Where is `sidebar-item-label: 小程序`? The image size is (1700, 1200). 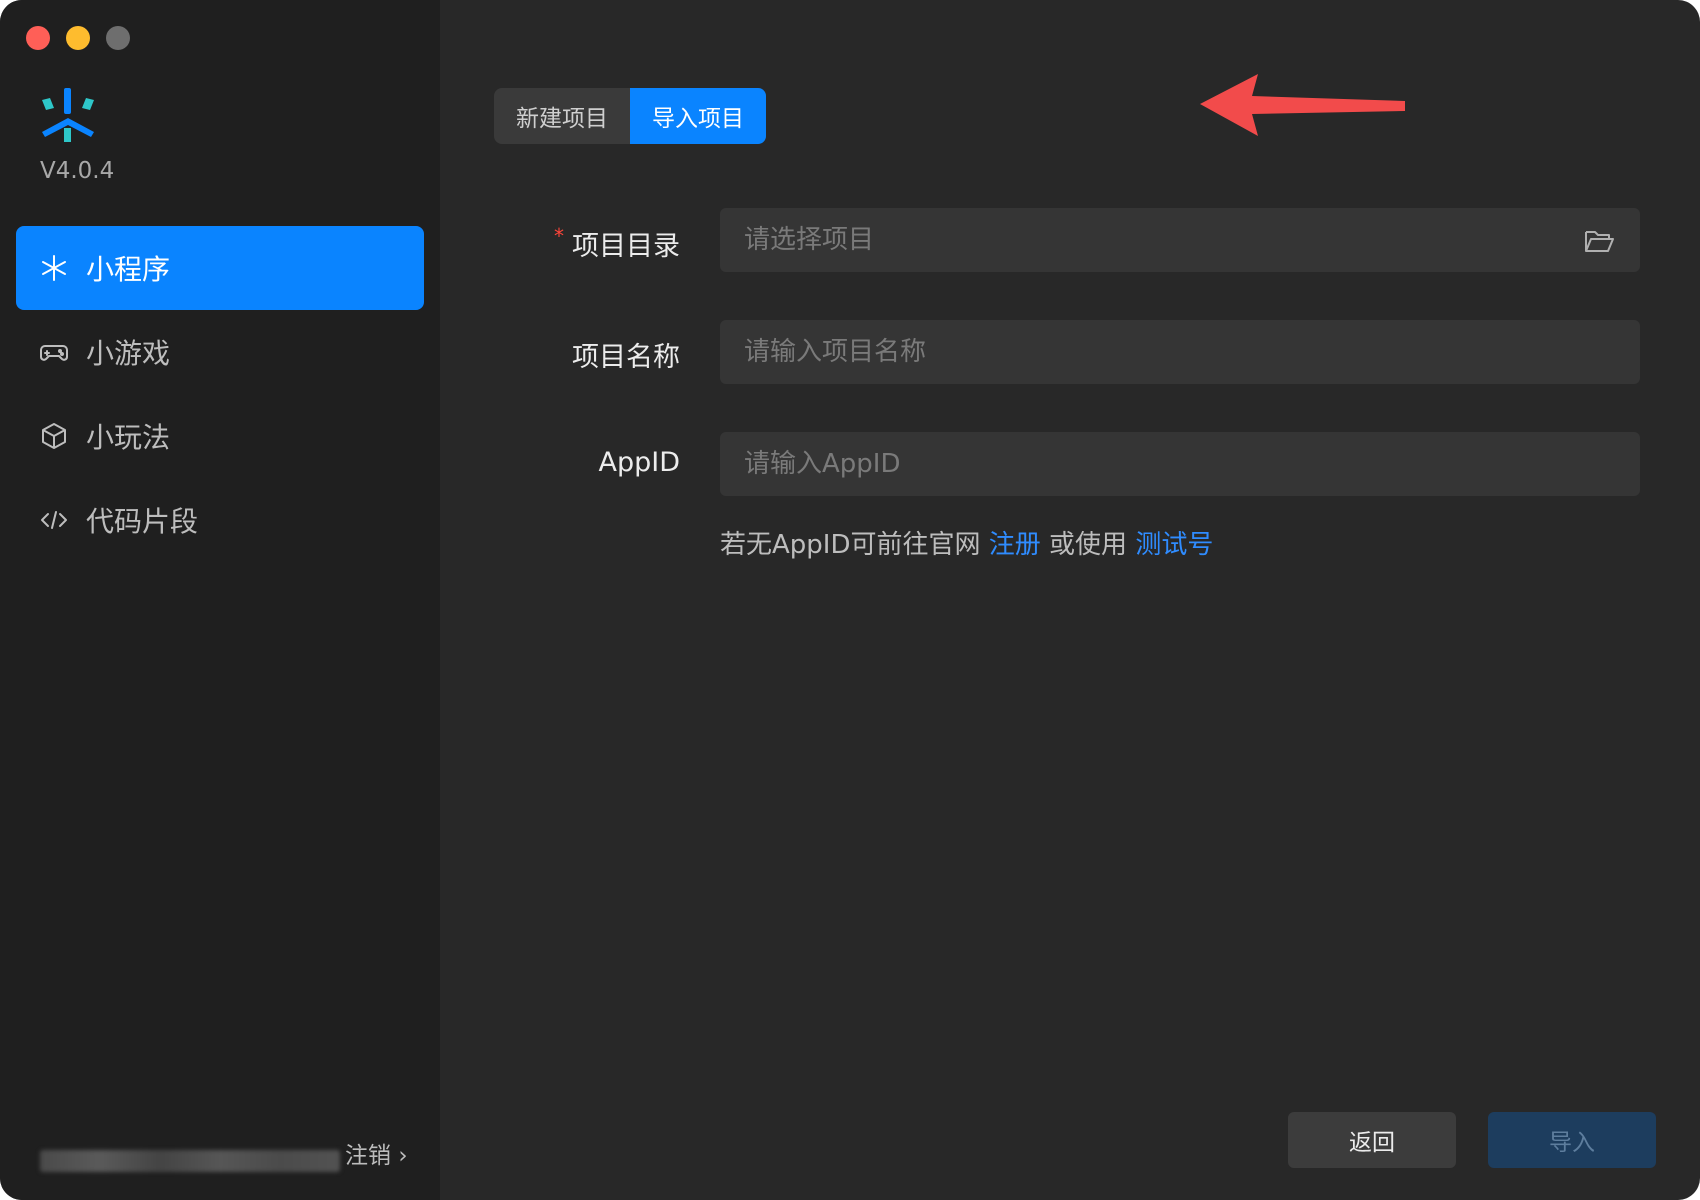
sidebar-item-label: 小程序 is located at coordinates (128, 269).